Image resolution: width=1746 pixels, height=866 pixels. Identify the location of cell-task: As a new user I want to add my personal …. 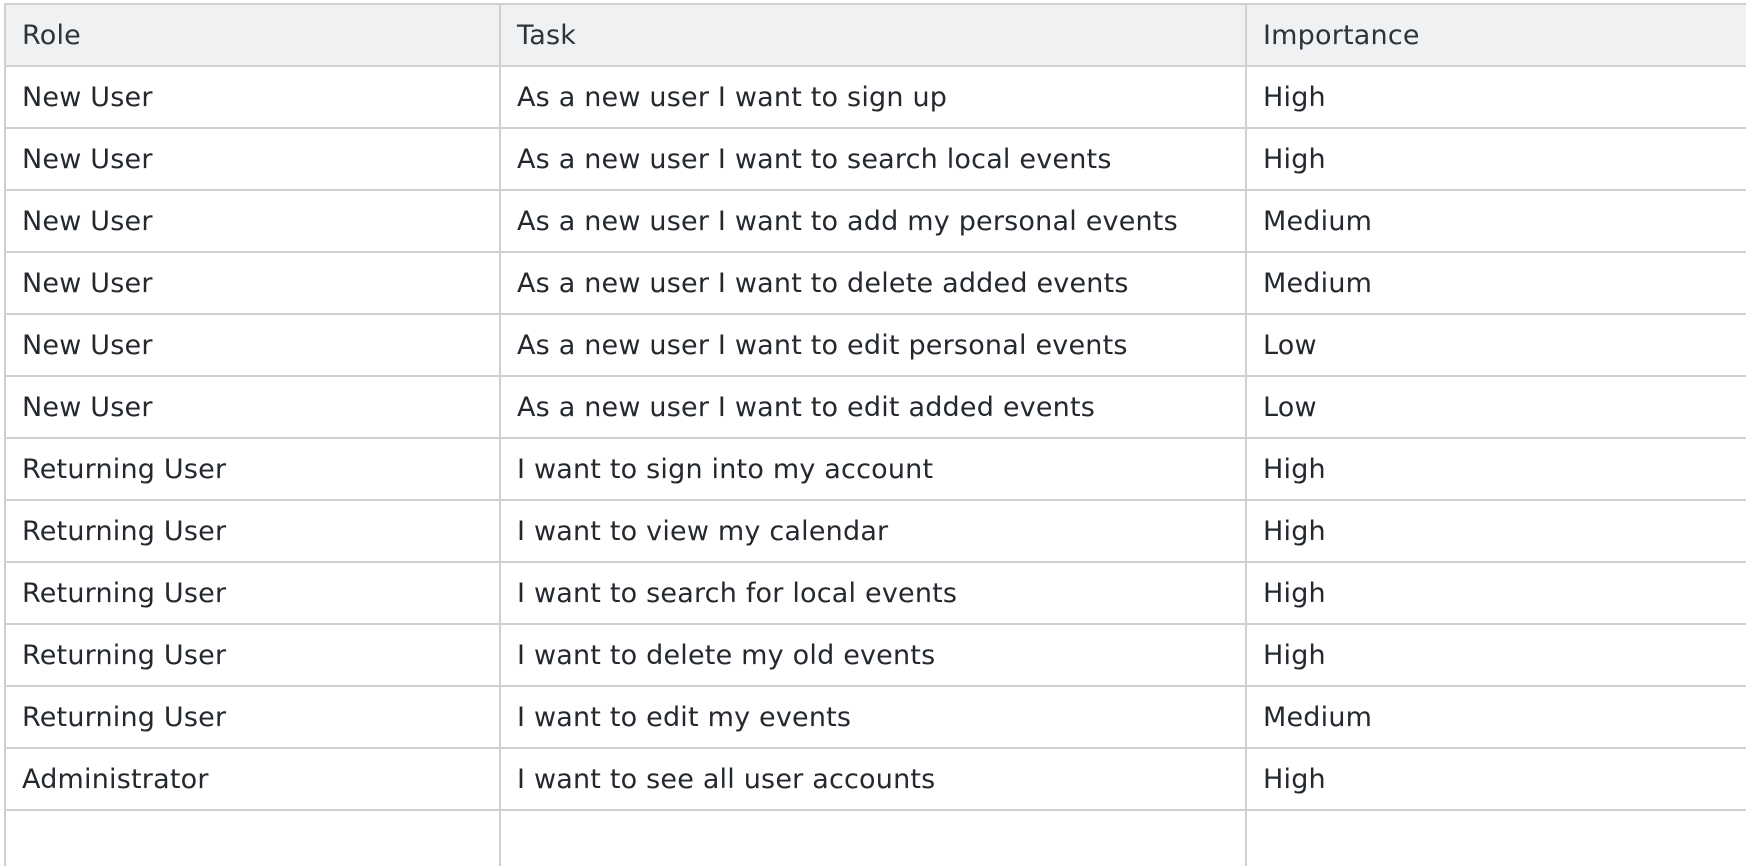
(873, 221).